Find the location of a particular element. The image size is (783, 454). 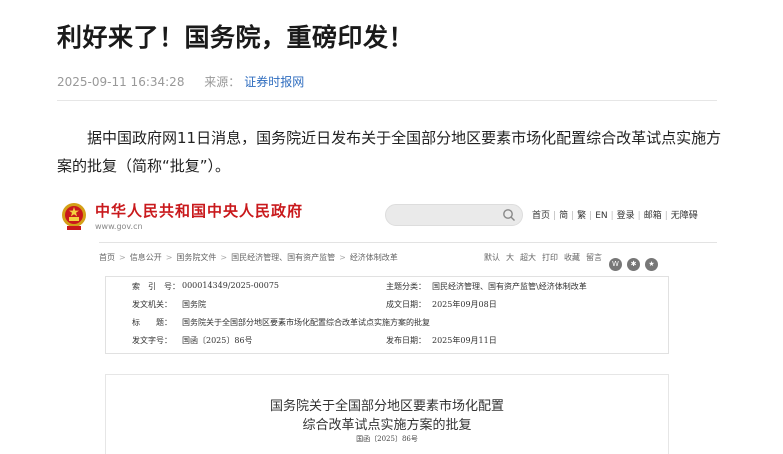

source-link: 证券时报网 is located at coordinates (274, 82).